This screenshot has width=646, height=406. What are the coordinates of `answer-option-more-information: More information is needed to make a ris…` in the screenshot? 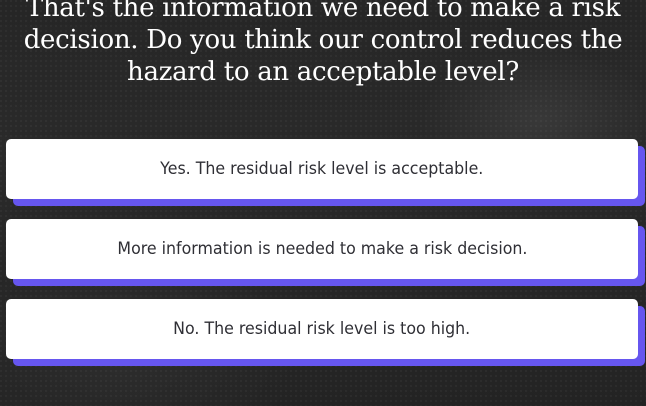 It's located at (322, 249).